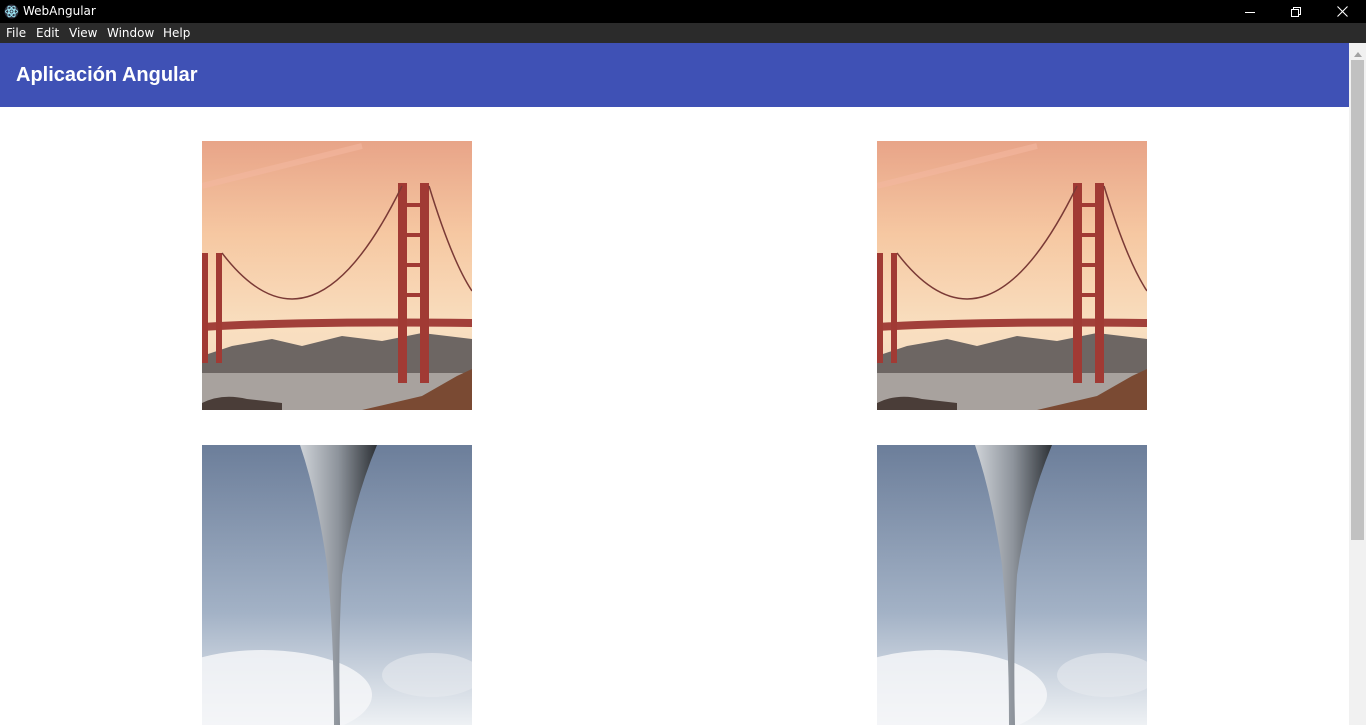 This screenshot has width=1366, height=725. Describe the element at coordinates (674, 75) in the screenshot. I see `app-toolbar: Aplicación Angular` at that location.